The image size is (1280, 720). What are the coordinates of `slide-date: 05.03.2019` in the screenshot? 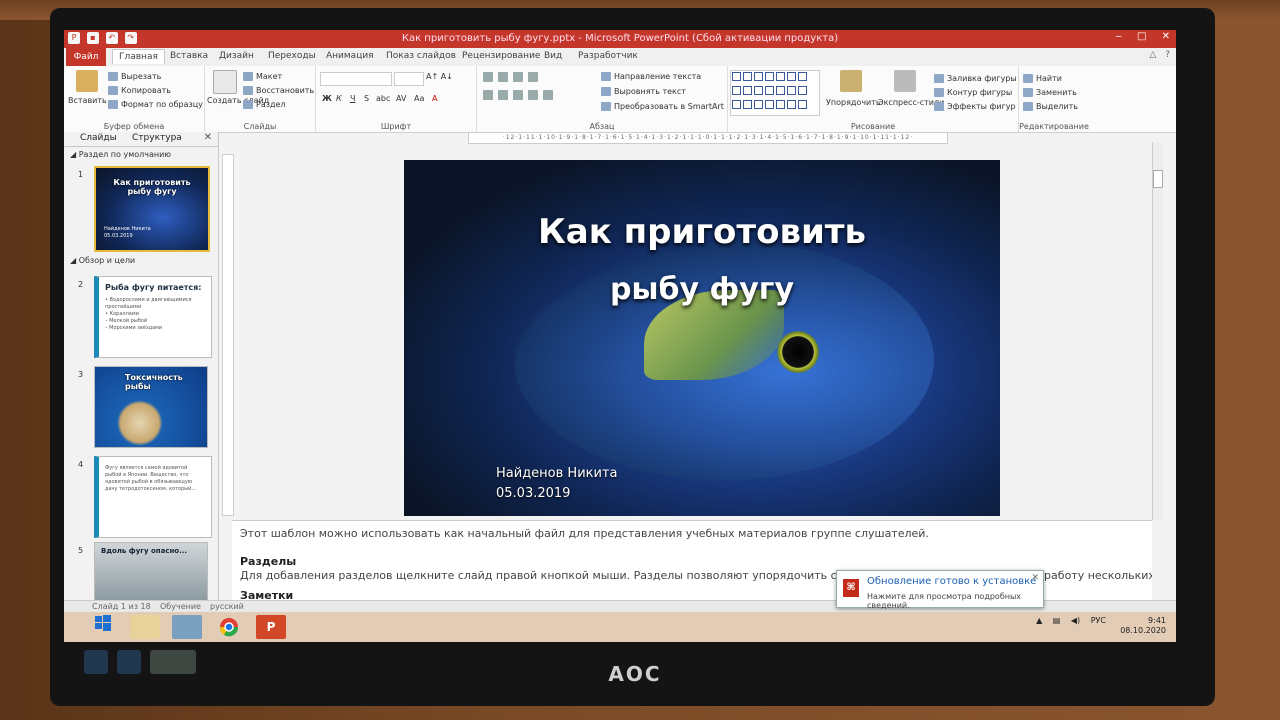 It's located at (533, 493).